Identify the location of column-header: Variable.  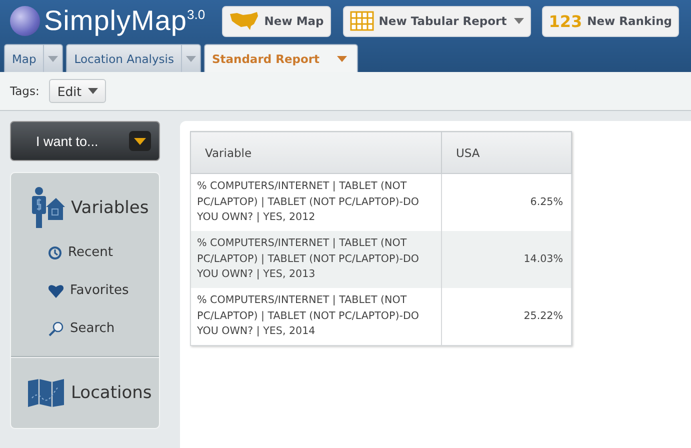
(316, 153).